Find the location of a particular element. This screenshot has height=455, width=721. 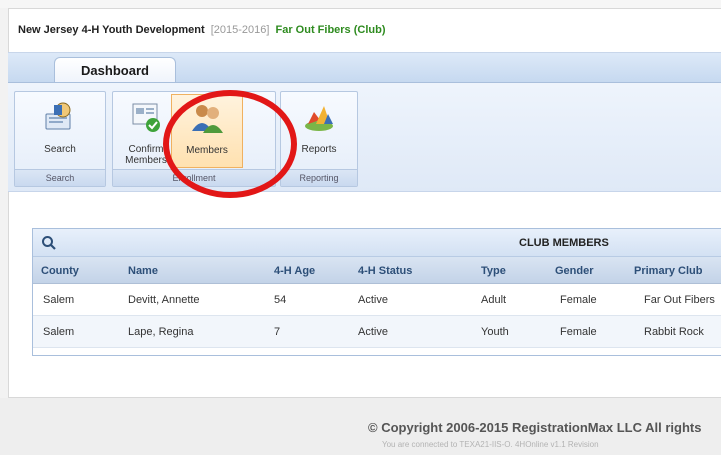

search-button-label: Search is located at coordinates (60, 149).